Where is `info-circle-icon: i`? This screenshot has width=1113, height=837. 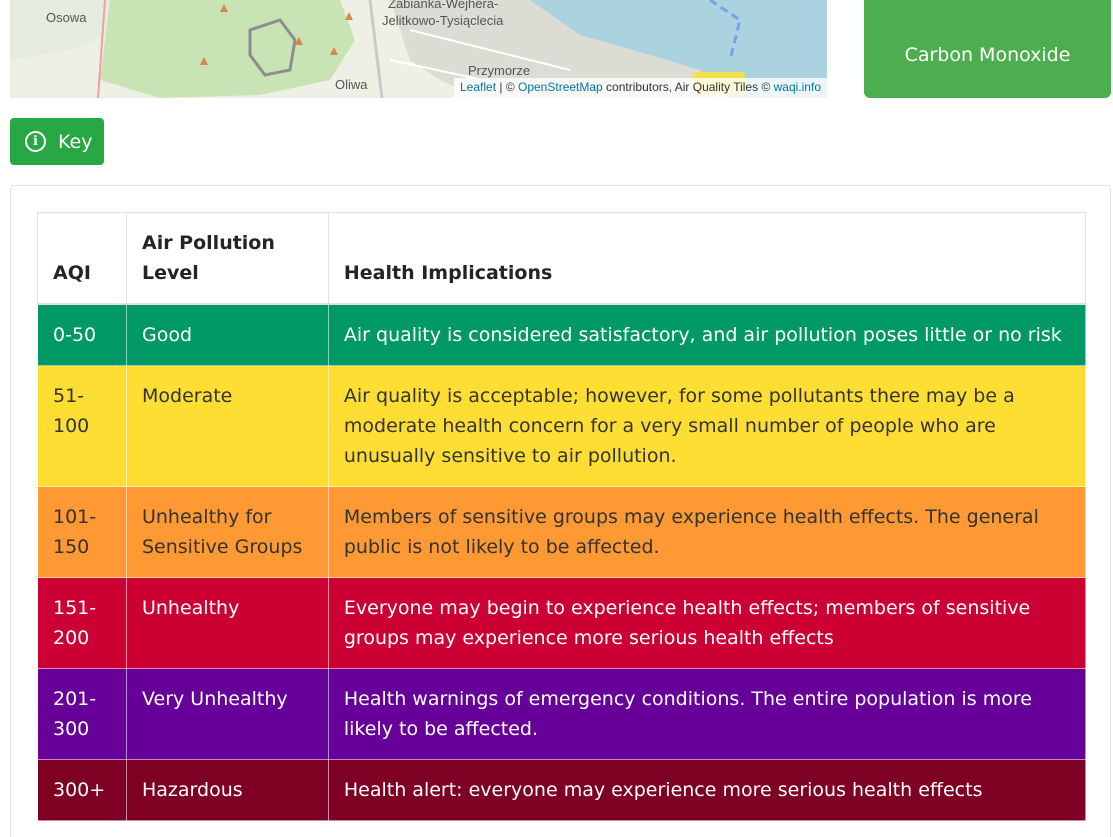
info-circle-icon: i is located at coordinates (35, 141).